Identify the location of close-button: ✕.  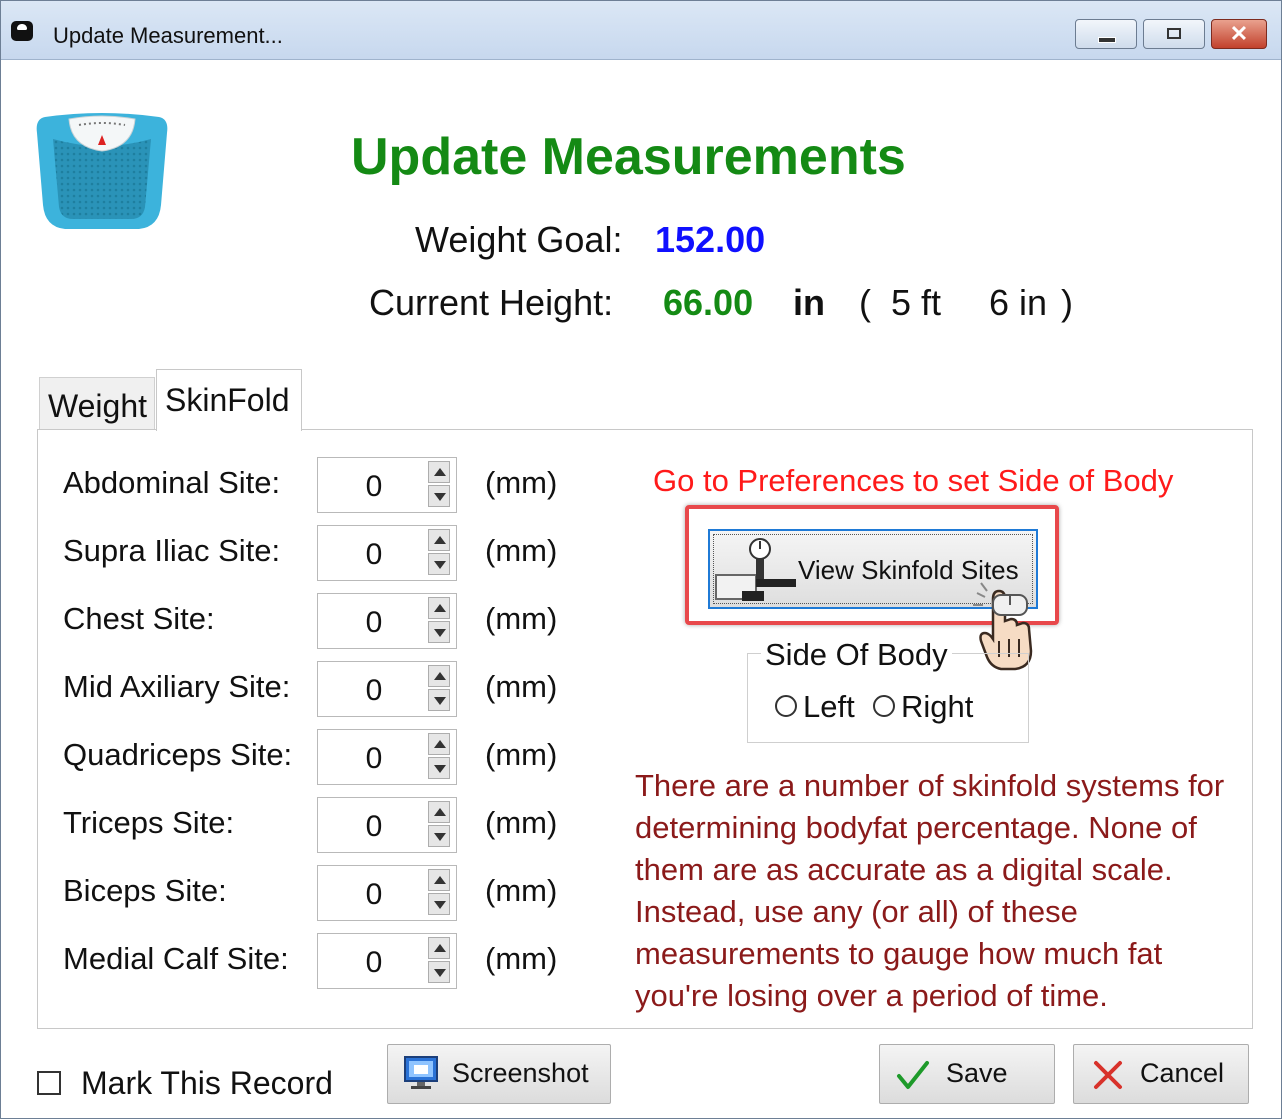
(1239, 34).